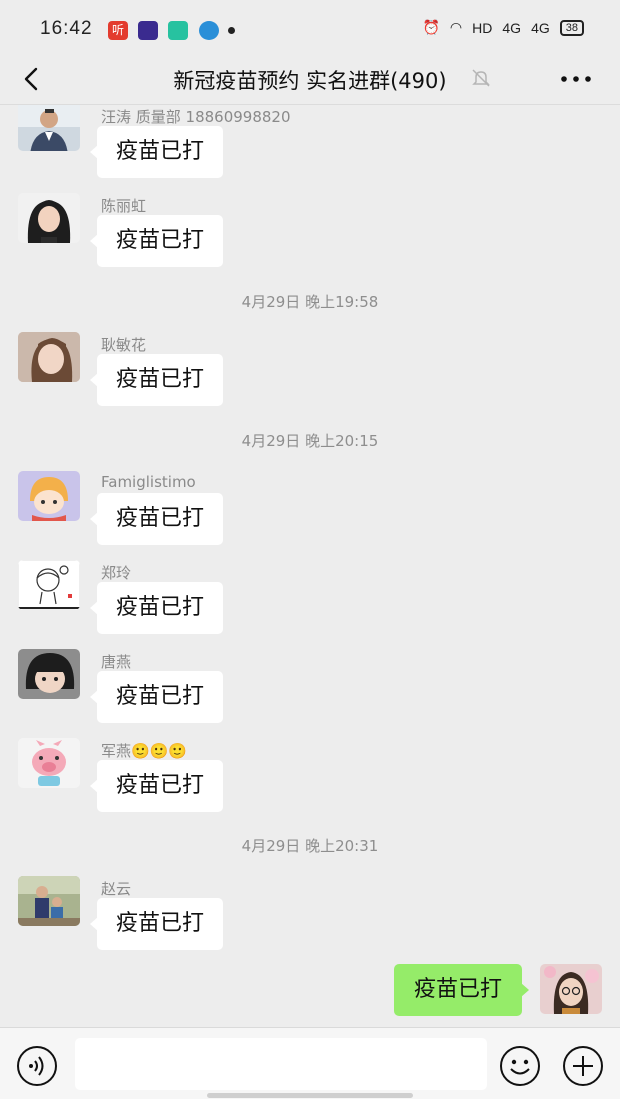  Describe the element at coordinates (116, 889) in the screenshot. I see `sender-name: 赵云` at that location.